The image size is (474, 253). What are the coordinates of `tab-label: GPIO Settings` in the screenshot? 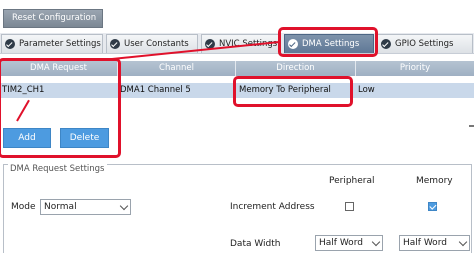 It's located at (424, 44).